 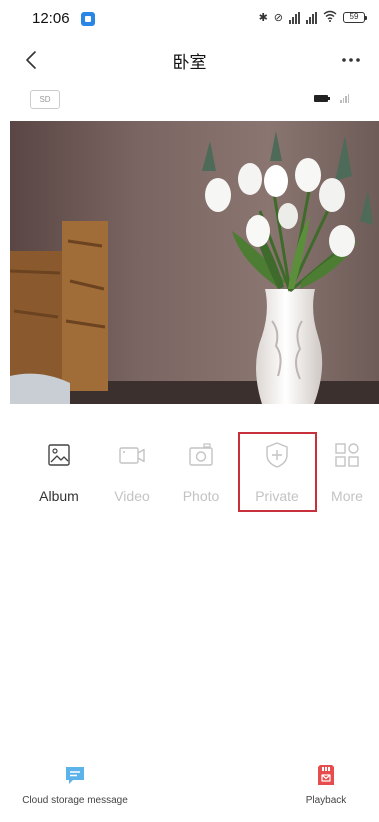 What do you see at coordinates (189, 18) in the screenshot?
I see `status-bar: 12:06 ✱ ⊘ 59` at bounding box center [189, 18].